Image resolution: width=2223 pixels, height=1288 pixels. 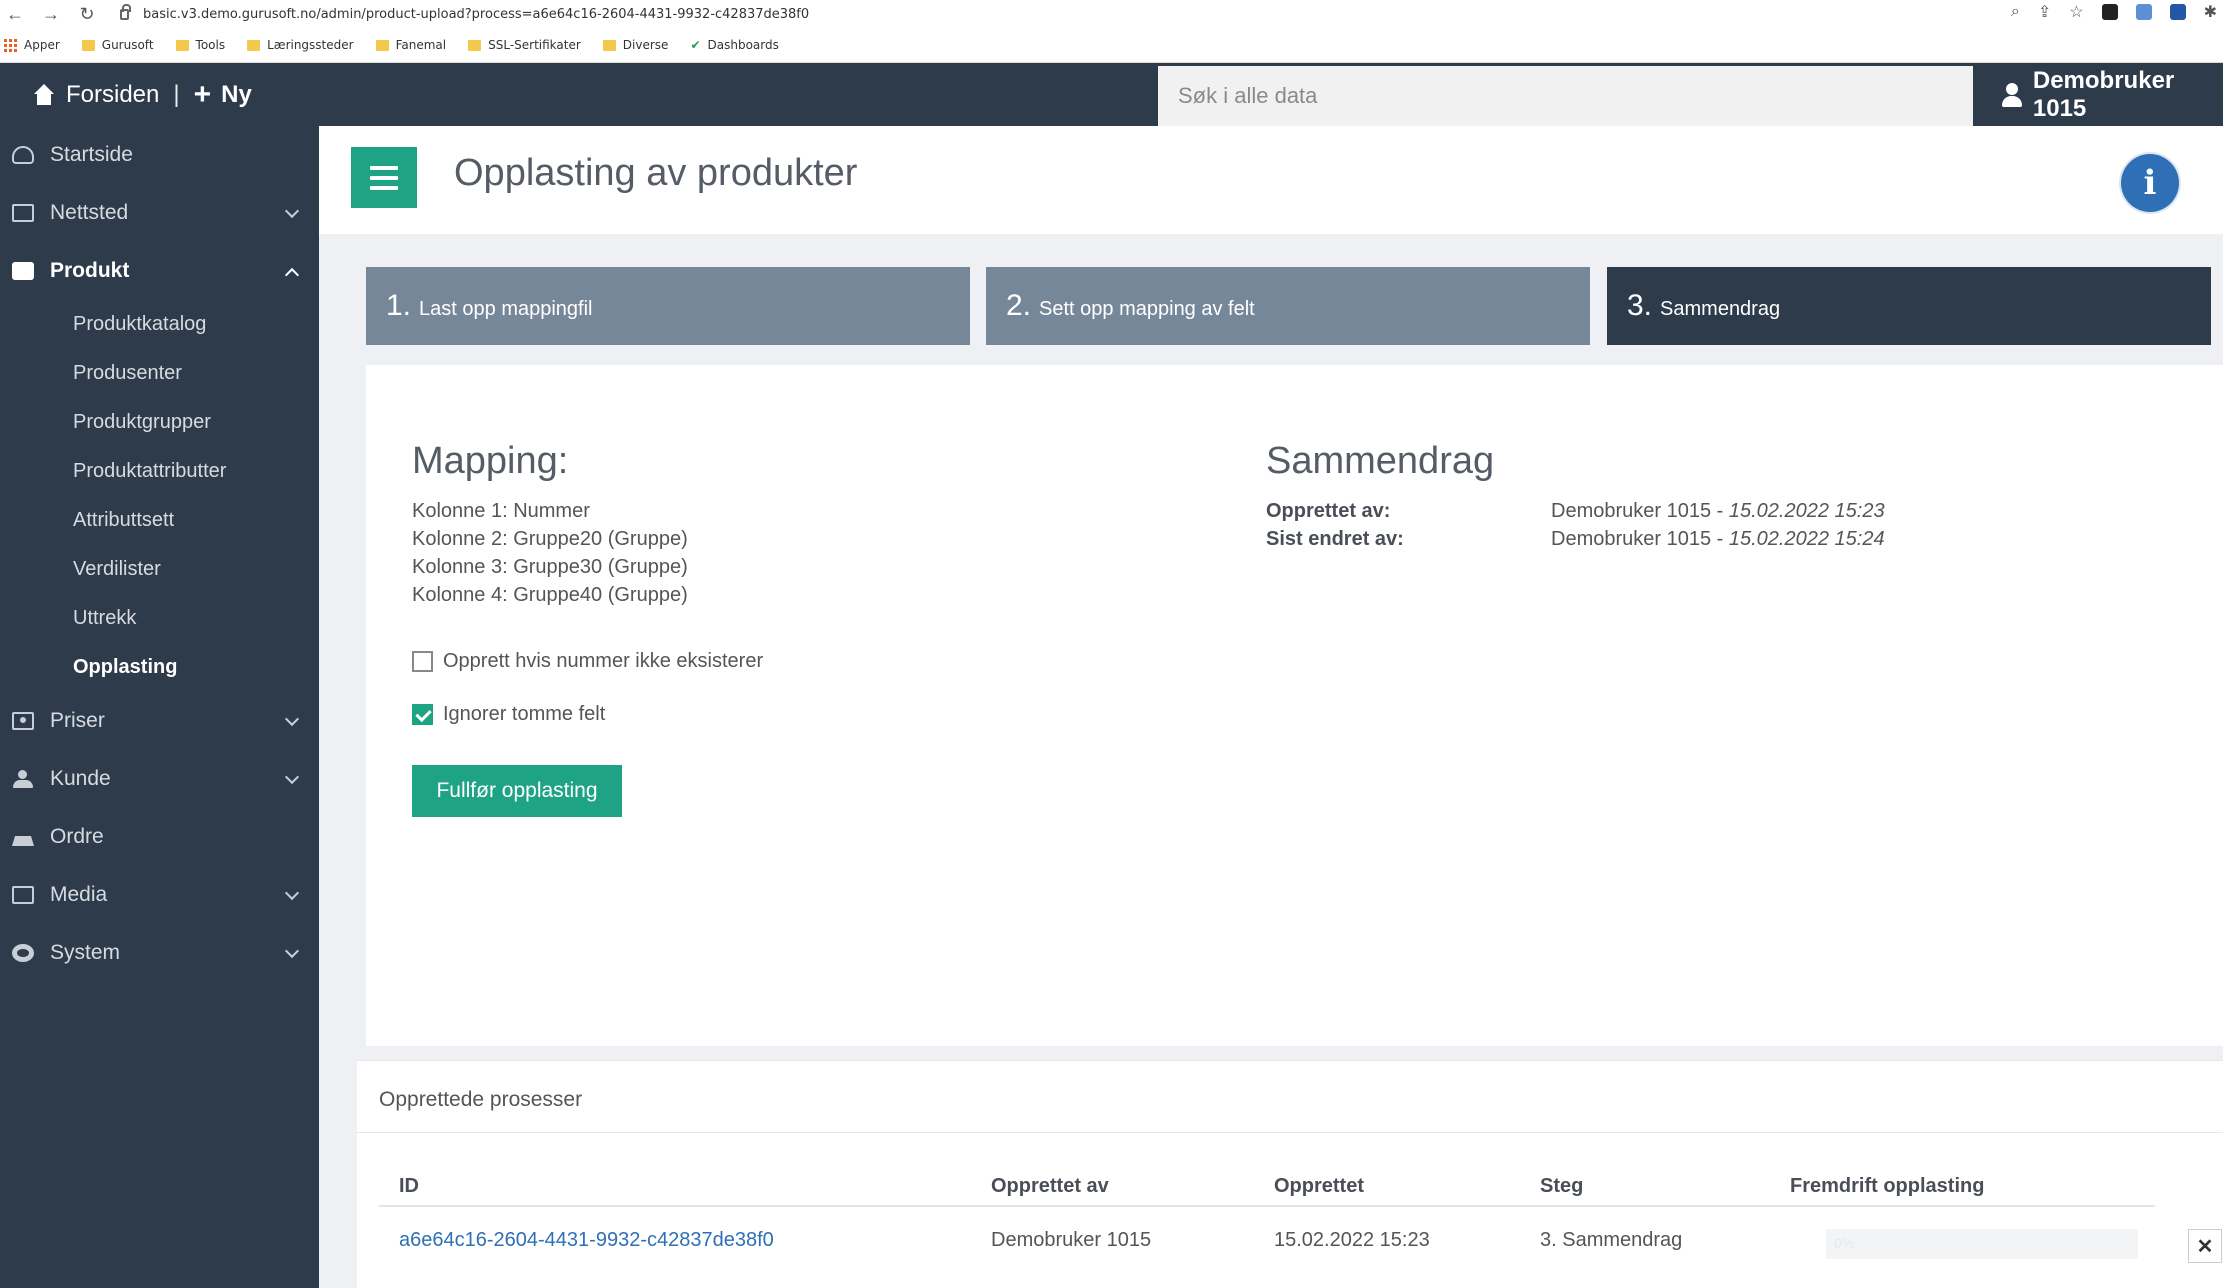 I want to click on sidebar-item-nettsted: Nettsted, so click(x=159, y=213).